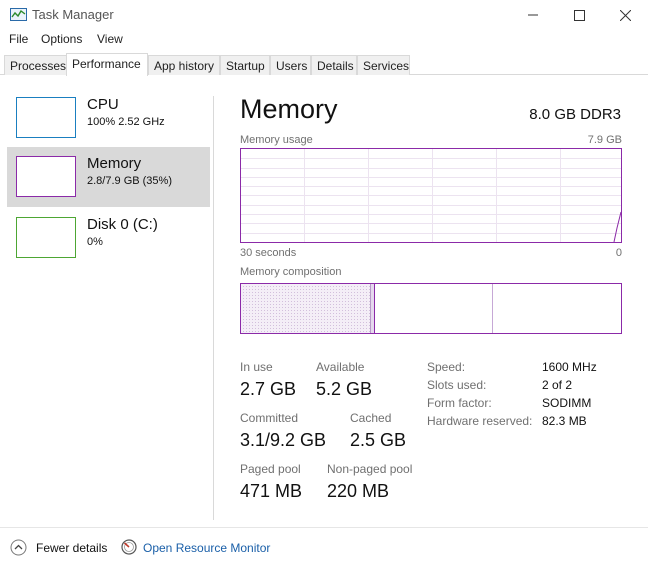  What do you see at coordinates (18, 547) in the screenshot?
I see `chevron-up-circle-icon` at bounding box center [18, 547].